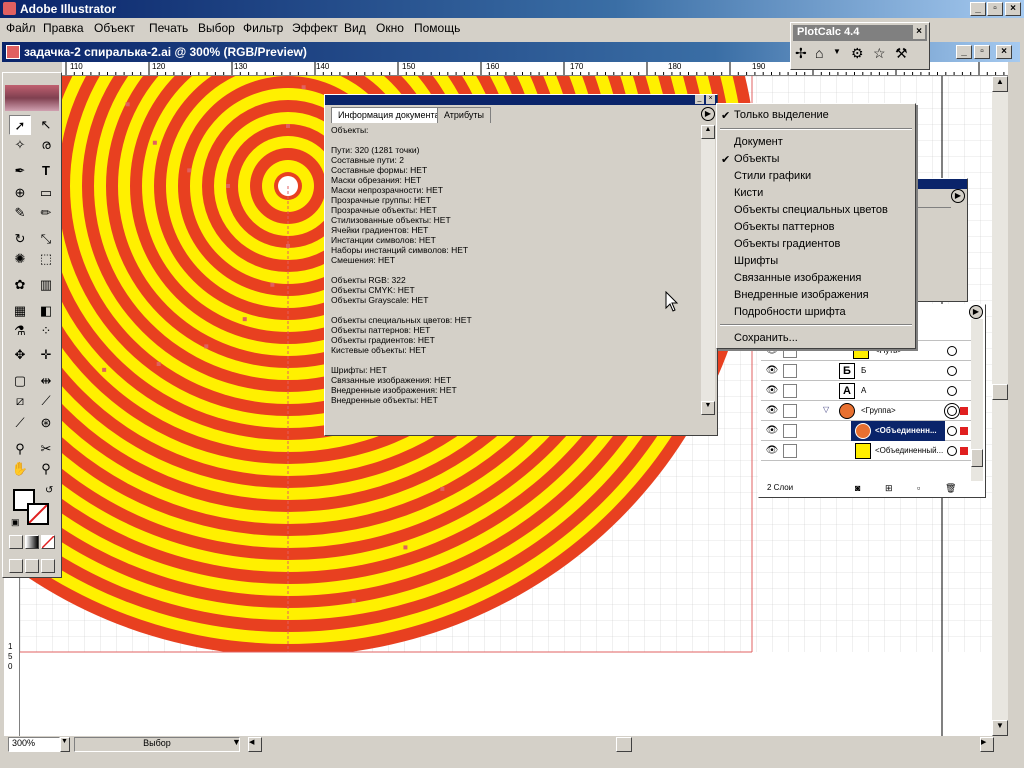 The width and height of the screenshot is (1024, 768). I want to click on expand-triangle-icon: ▽, so click(826, 409).